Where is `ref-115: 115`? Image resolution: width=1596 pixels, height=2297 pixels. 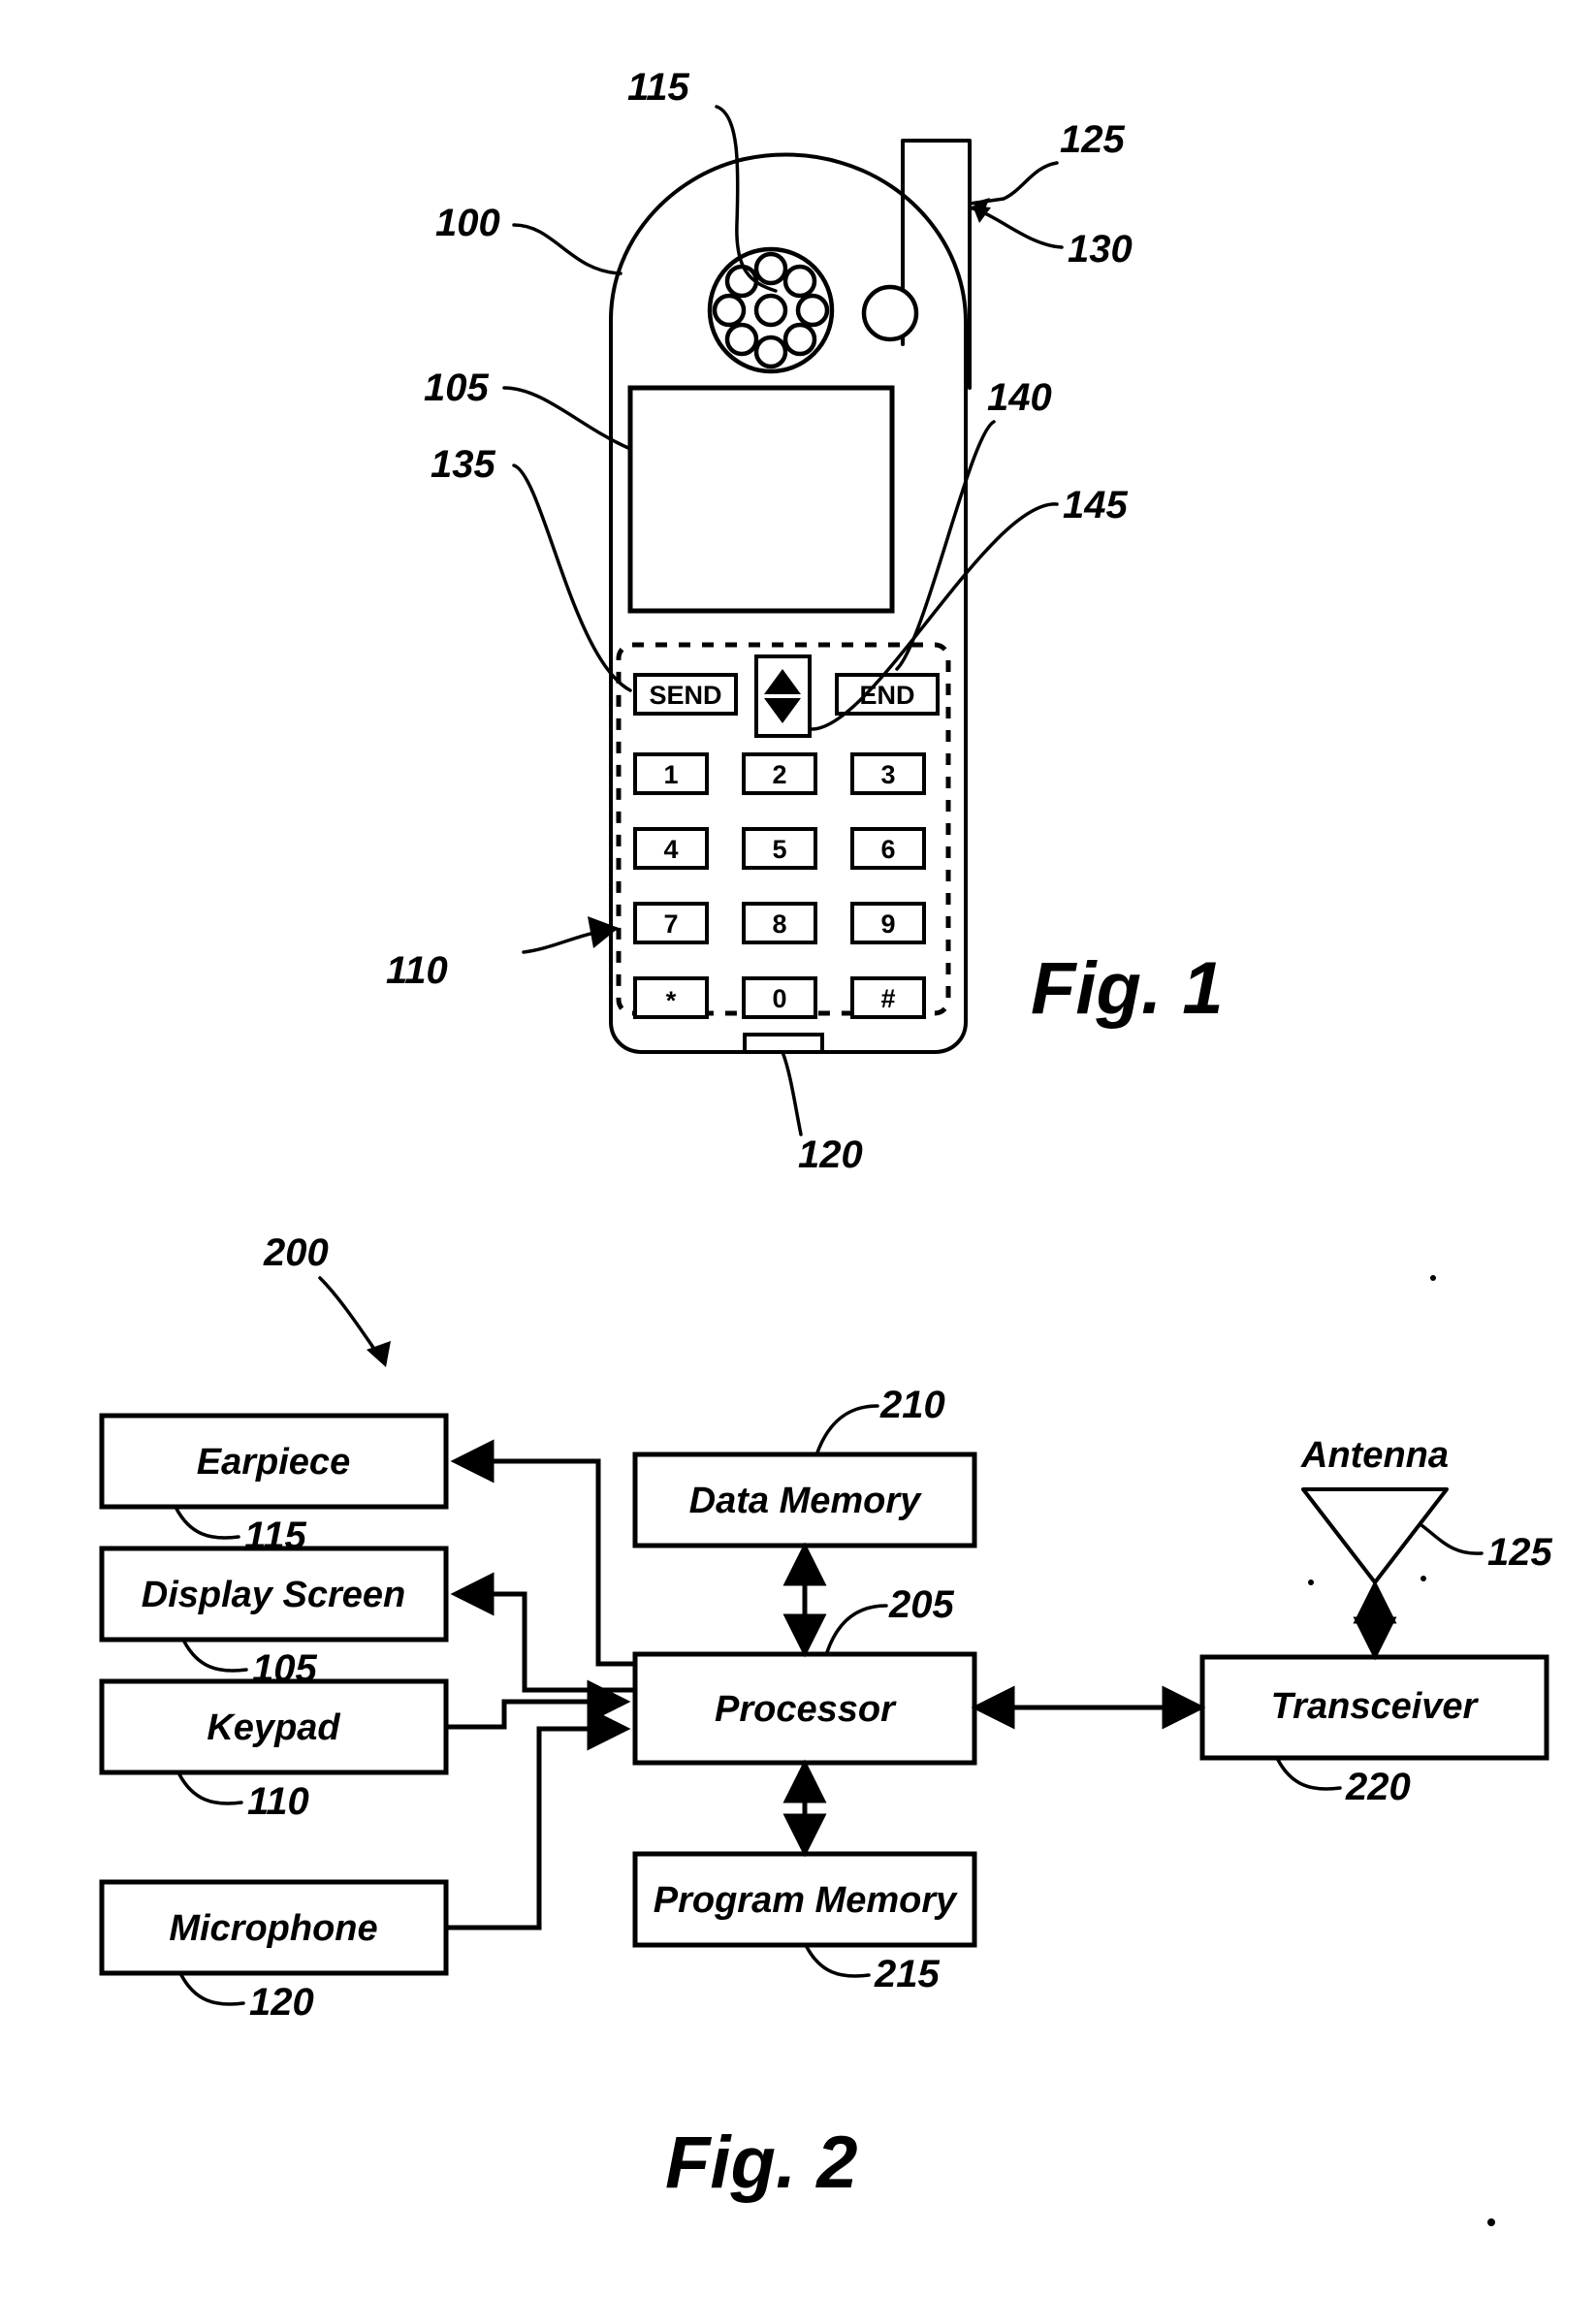
ref-115: 115 is located at coordinates (658, 87).